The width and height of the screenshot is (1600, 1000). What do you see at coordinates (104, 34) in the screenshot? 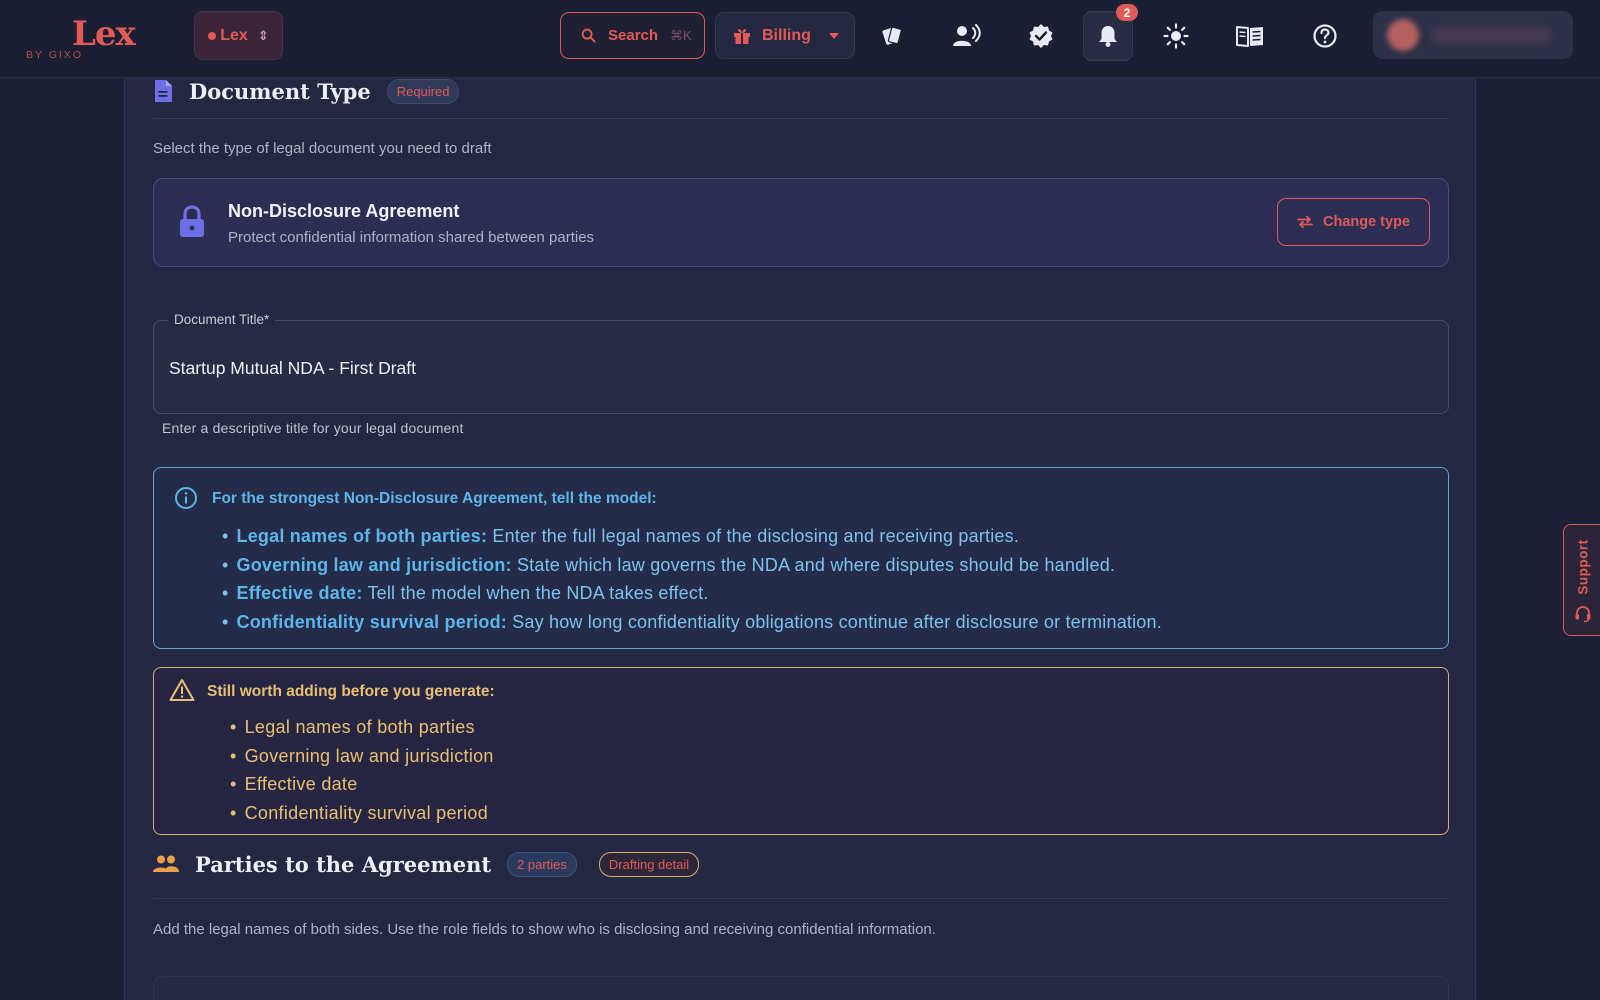
I see `brand-name: Lex` at bounding box center [104, 34].